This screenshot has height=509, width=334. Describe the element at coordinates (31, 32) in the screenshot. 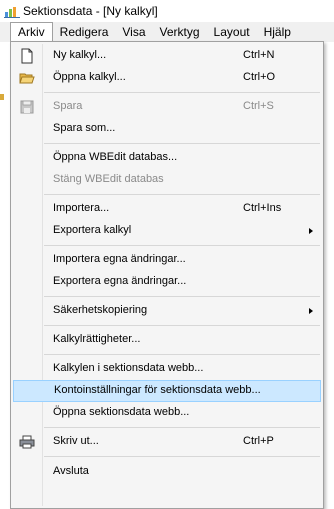

I see `menu-arkiv: Arkiv` at that location.